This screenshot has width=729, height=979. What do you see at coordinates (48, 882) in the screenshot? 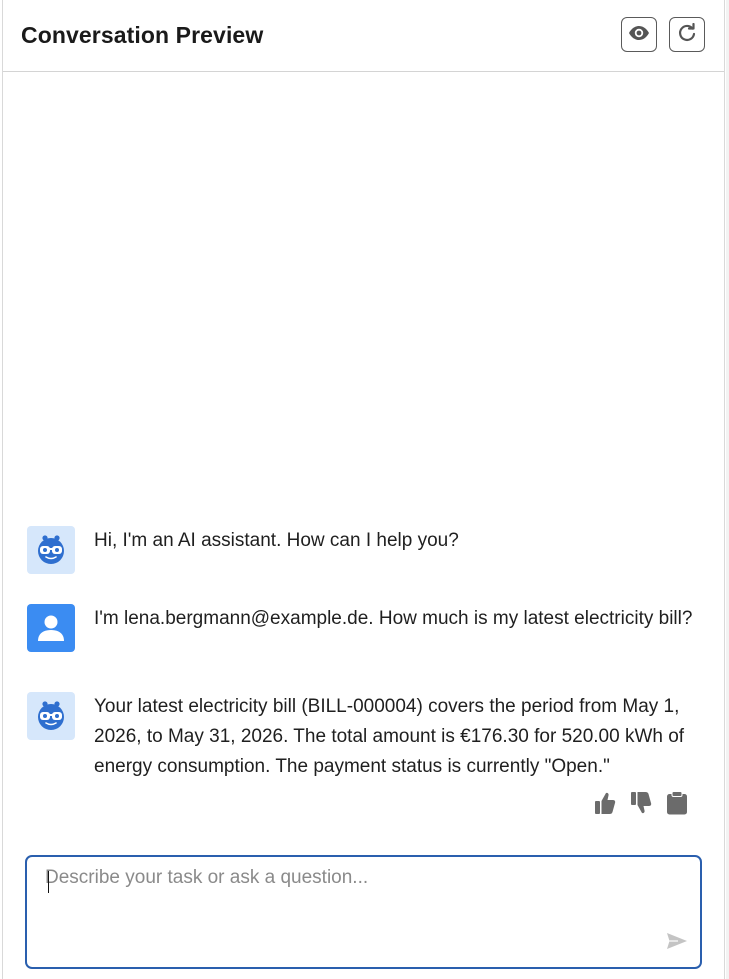
I see `text-caret` at bounding box center [48, 882].